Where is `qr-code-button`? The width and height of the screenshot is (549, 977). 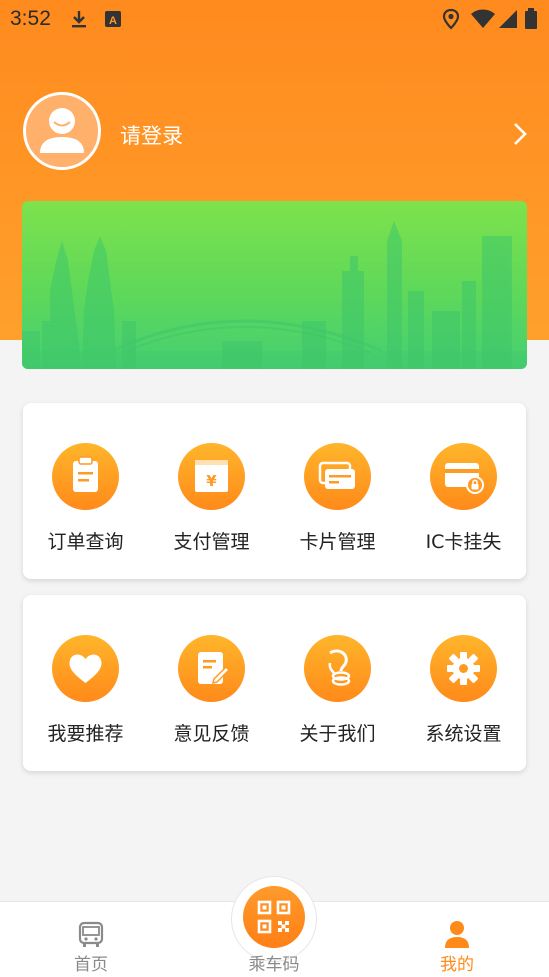
qr-code-button is located at coordinates (274, 917).